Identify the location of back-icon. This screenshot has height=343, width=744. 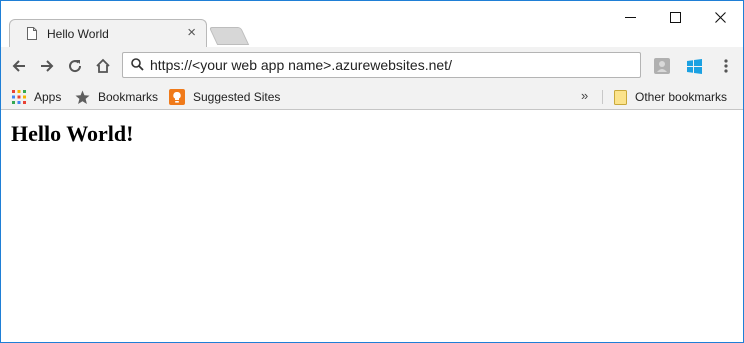
(19, 66).